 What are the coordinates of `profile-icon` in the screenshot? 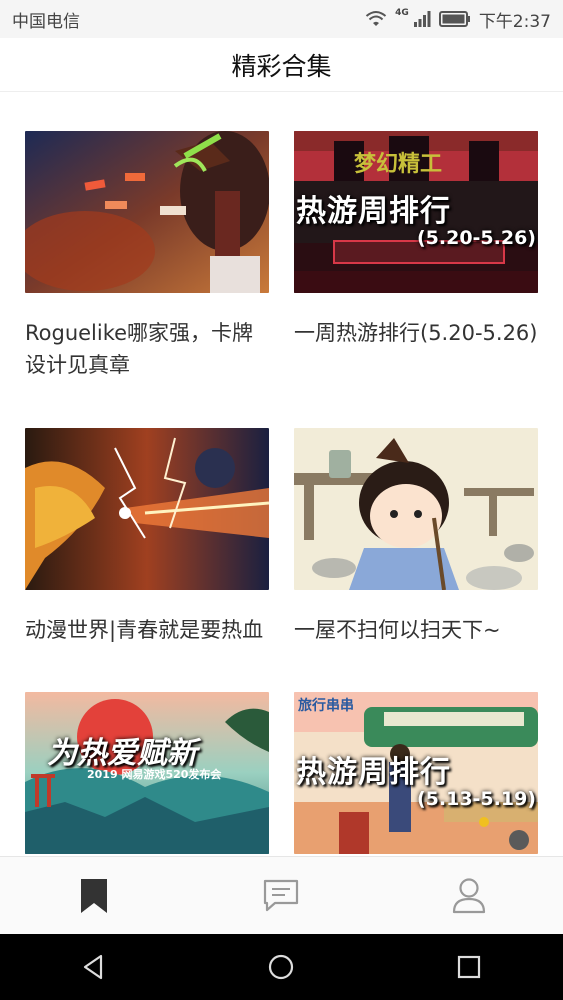 It's located at (469, 895).